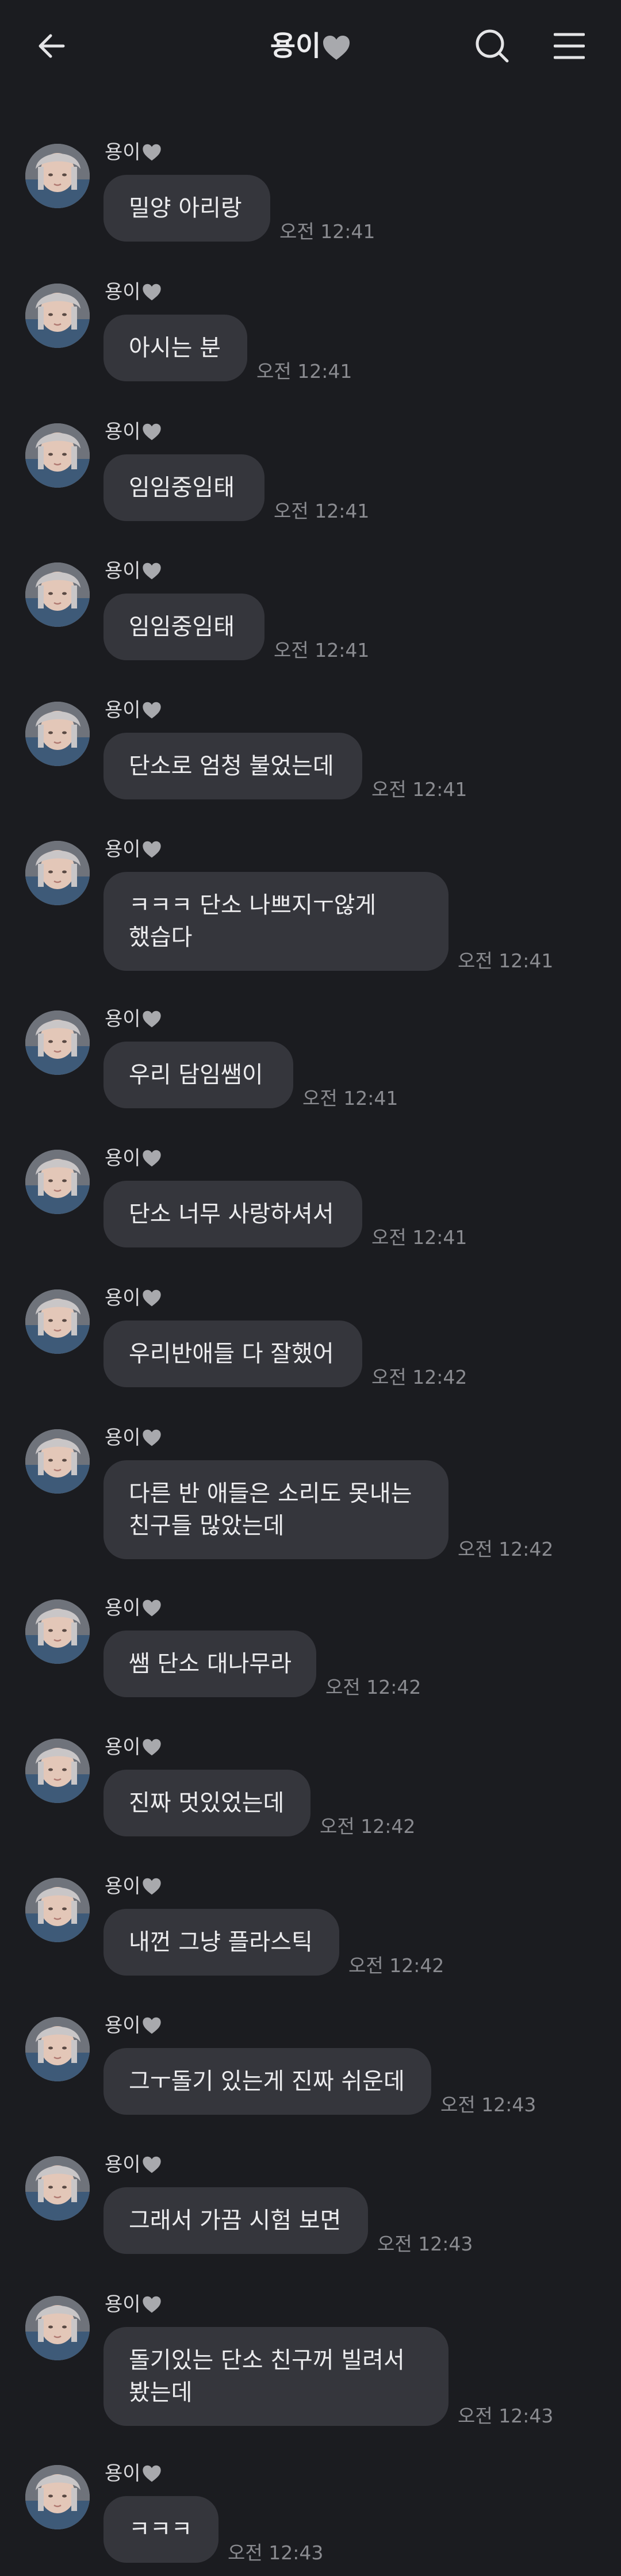 Image resolution: width=621 pixels, height=2576 pixels. I want to click on message-row: 용이 단소 너무 사랑하셔서 오전 12:41, so click(310, 1185).